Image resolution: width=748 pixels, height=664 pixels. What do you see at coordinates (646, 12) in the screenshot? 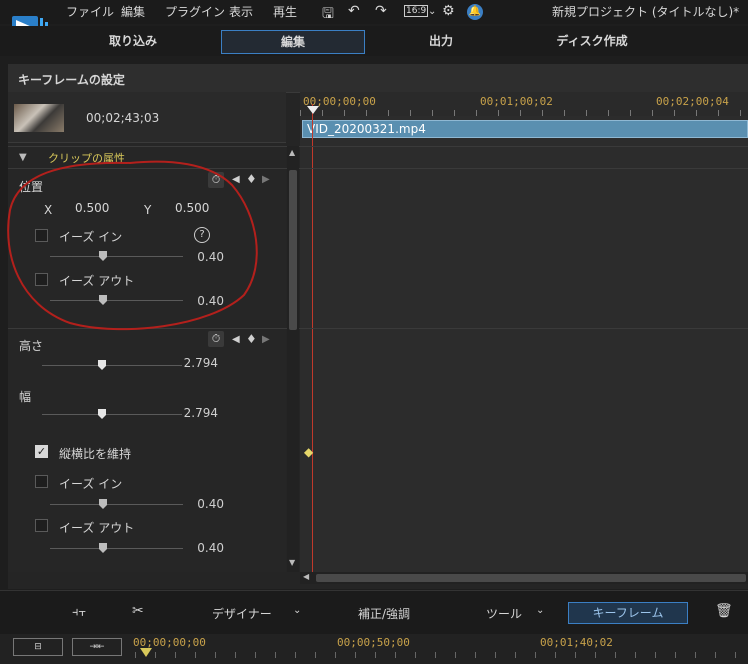
I see `project-title: 新規プロジェクト (タイトルなし)*` at bounding box center [646, 12].